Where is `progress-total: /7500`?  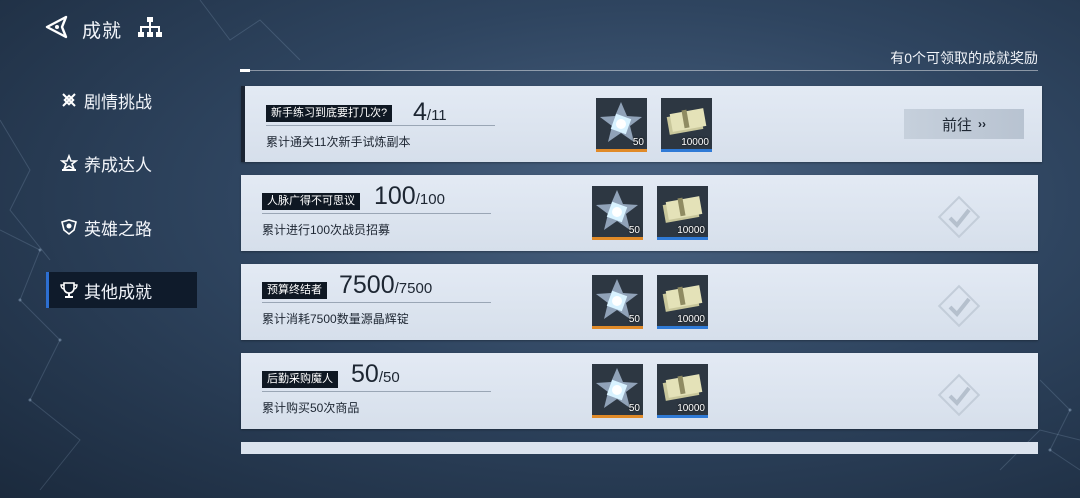 progress-total: /7500 is located at coordinates (413, 288).